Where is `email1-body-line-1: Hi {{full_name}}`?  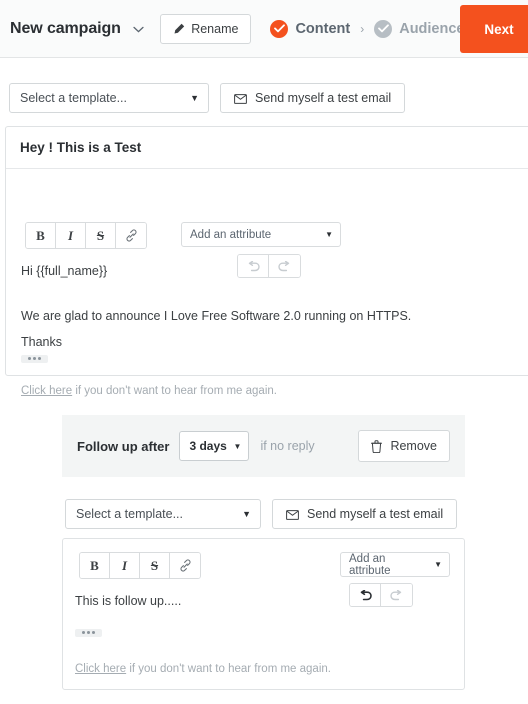
email1-body-line-1: Hi {{full_name}} is located at coordinates (64, 271).